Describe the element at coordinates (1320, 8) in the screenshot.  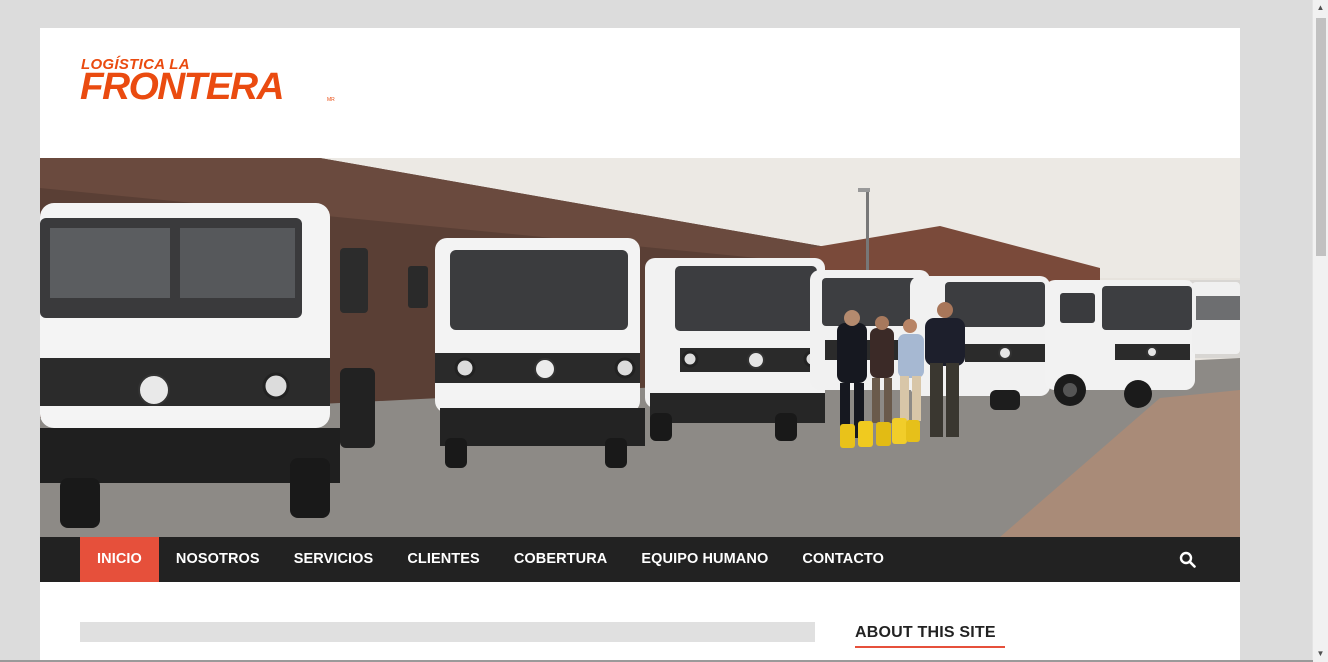
I see `scroll-up-arrow-icon: ▲` at that location.